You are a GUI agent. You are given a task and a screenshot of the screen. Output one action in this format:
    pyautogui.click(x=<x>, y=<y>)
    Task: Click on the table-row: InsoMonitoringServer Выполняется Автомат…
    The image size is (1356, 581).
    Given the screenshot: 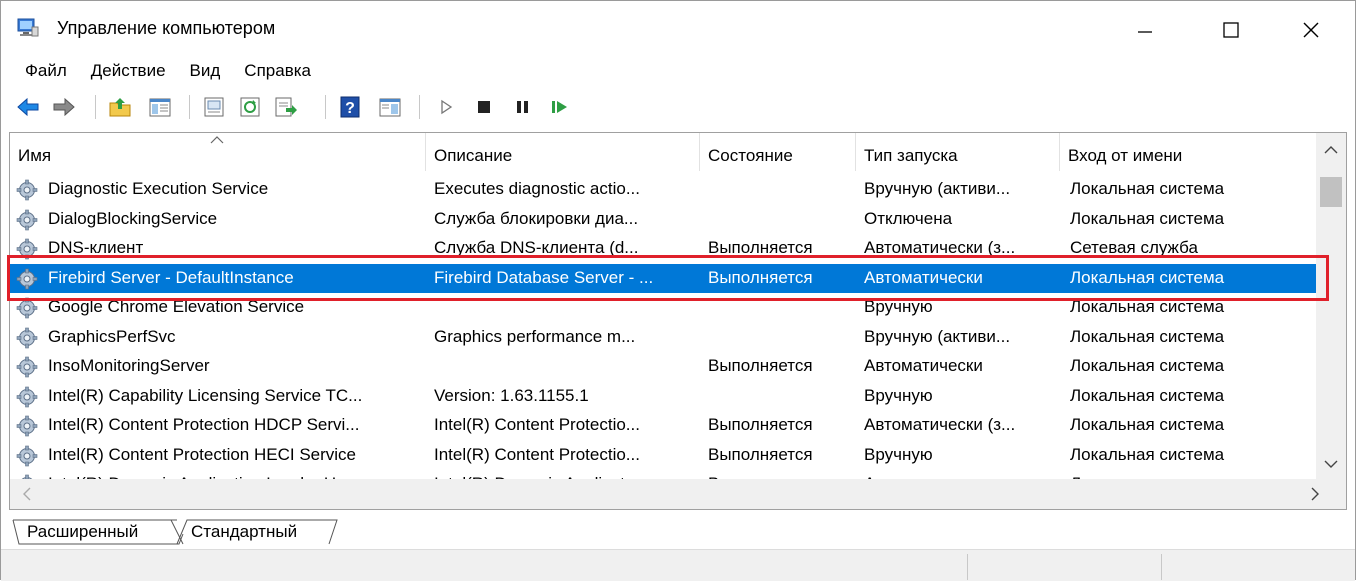 What is the action you would take?
    pyautogui.click(x=663, y=367)
    